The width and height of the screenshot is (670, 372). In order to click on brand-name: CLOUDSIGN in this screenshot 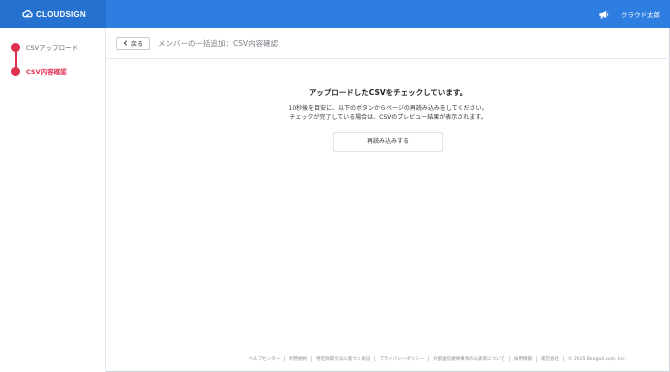, I will do `click(61, 14)`.